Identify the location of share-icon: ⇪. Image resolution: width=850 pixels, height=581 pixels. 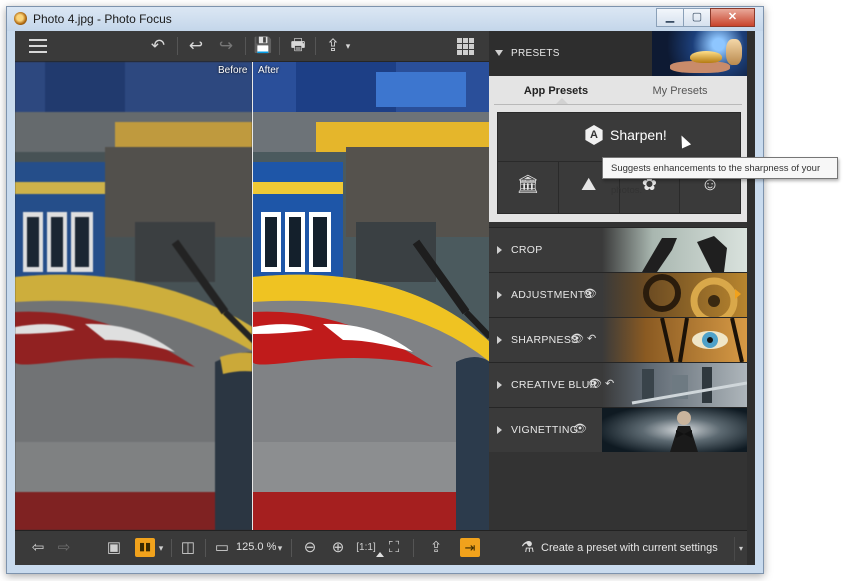
(333, 46).